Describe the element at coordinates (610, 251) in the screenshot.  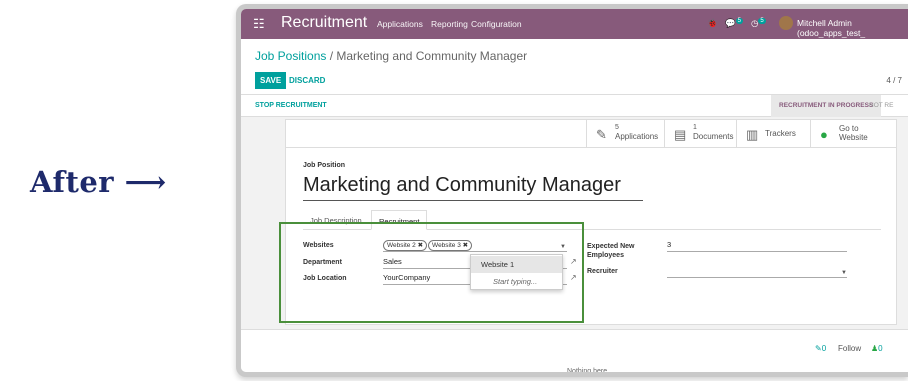
I see `expected-employees-label: Expected New Employees` at that location.